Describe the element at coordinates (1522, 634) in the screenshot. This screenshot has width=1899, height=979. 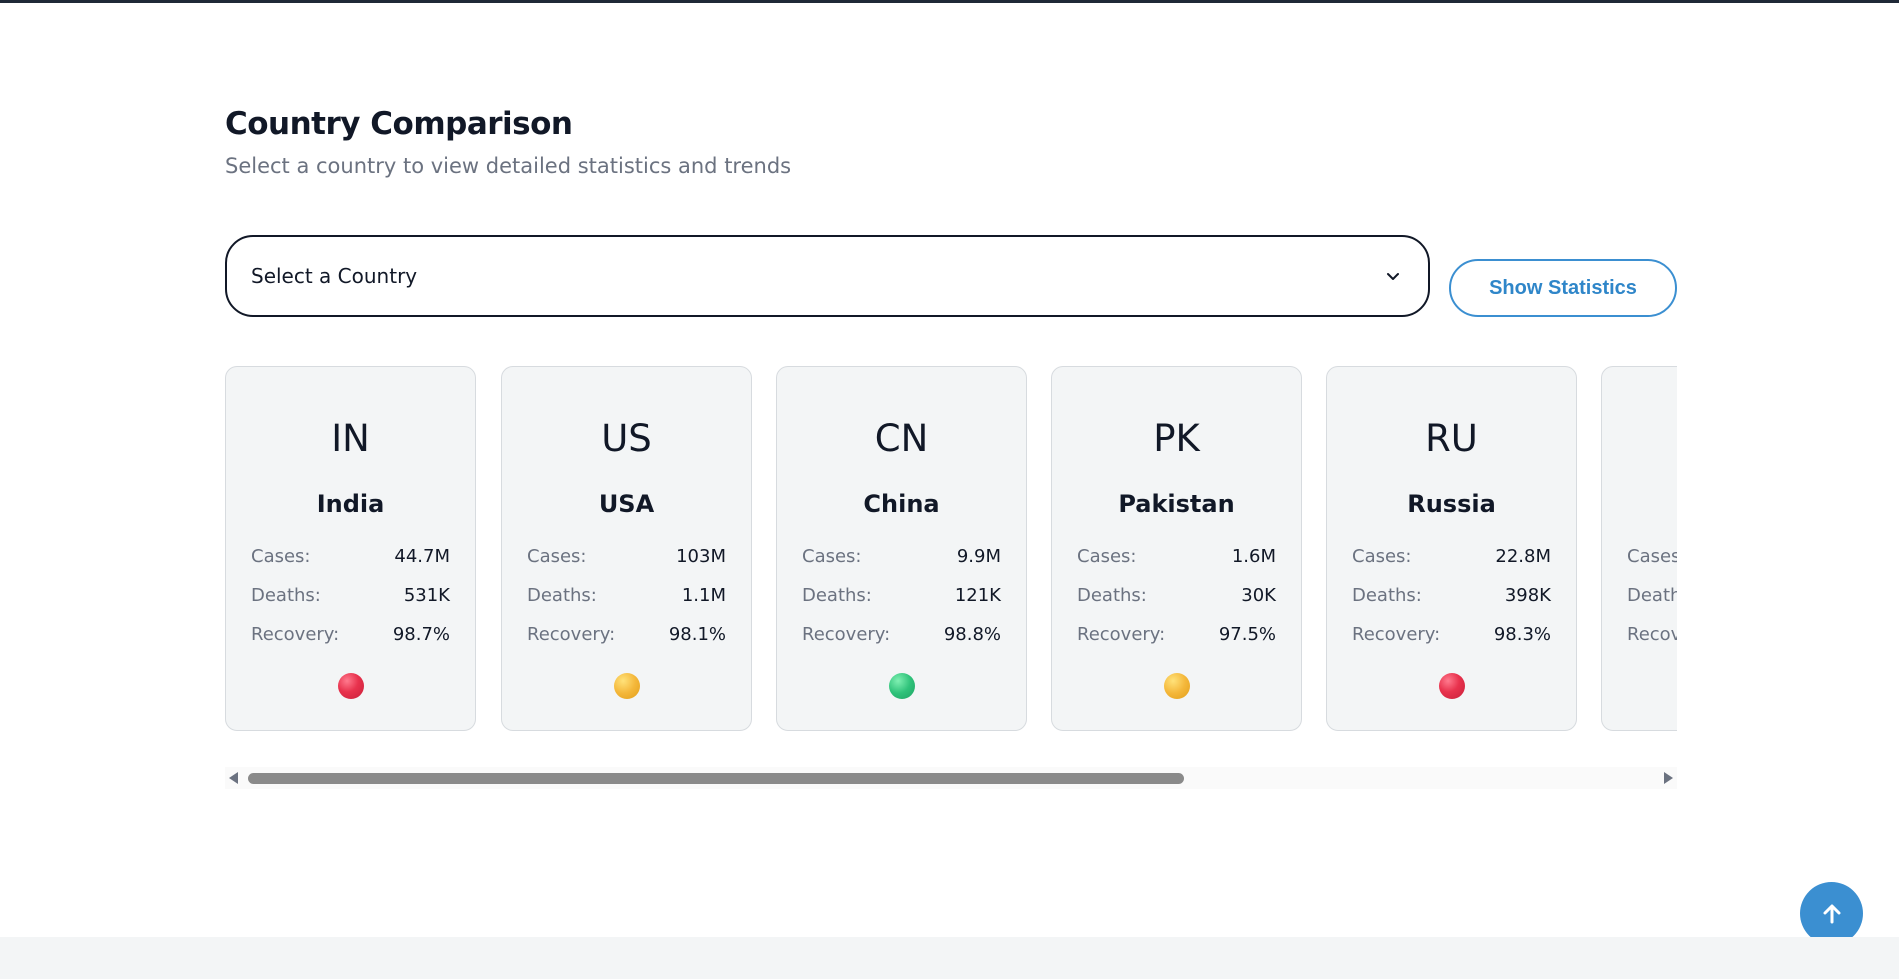
I see `recovery-value: 98.3%` at that location.